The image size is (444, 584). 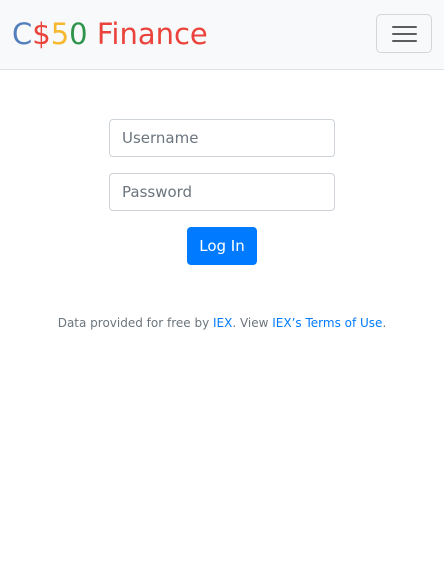 What do you see at coordinates (22, 34) in the screenshot?
I see `brand-letter-c: C` at bounding box center [22, 34].